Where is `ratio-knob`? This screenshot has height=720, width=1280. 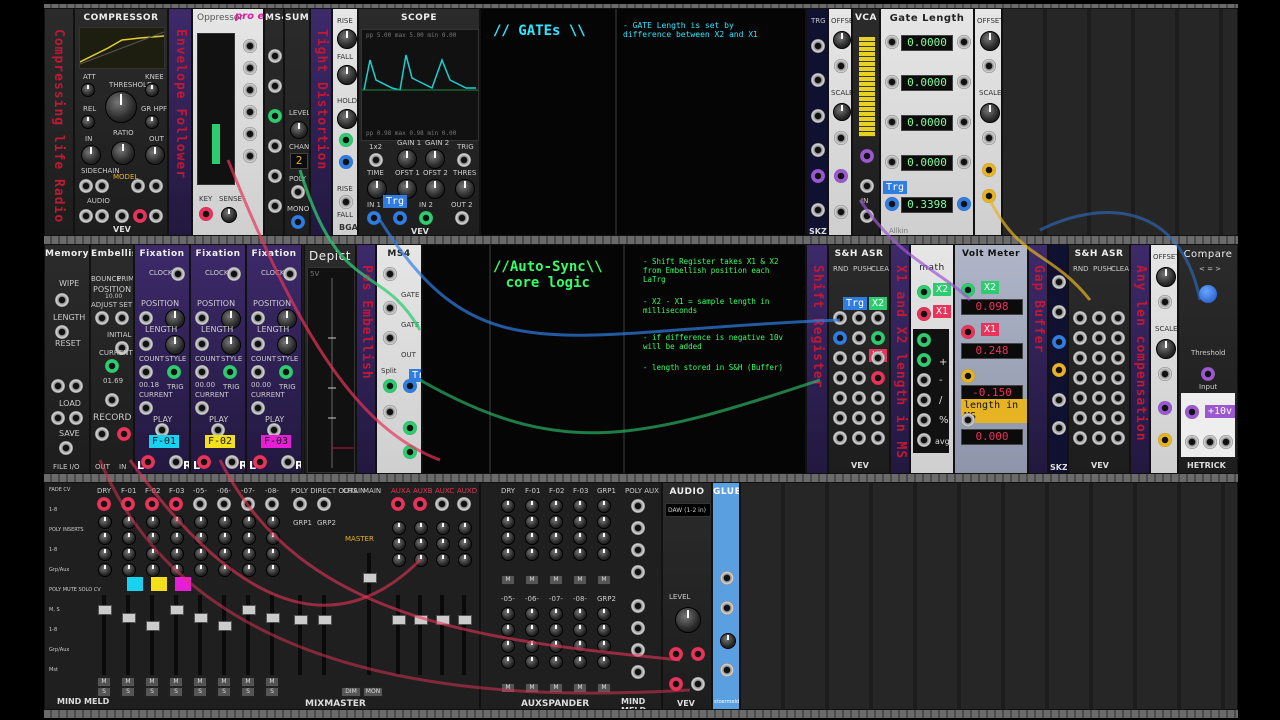 ratio-knob is located at coordinates (123, 153).